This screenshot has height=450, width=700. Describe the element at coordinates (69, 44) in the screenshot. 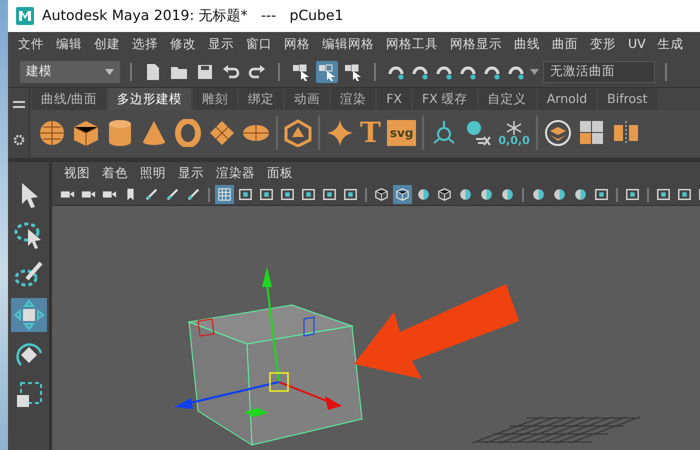

I see `menu-item: 编辑` at that location.